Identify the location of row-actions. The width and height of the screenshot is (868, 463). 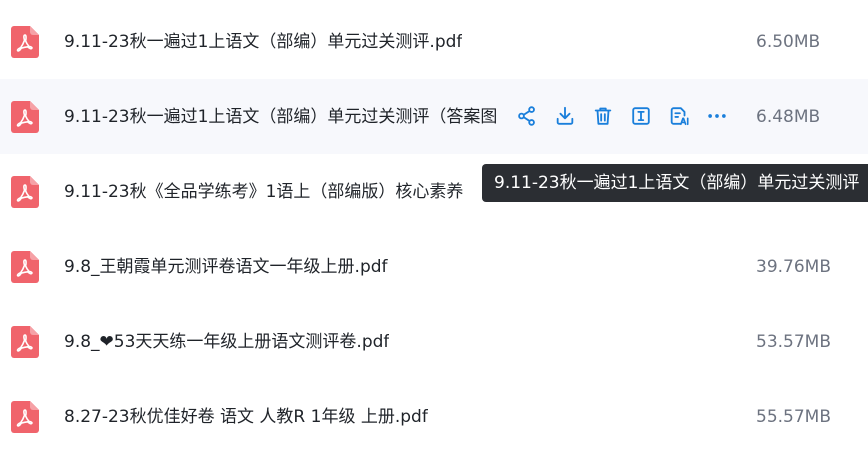
(622, 117).